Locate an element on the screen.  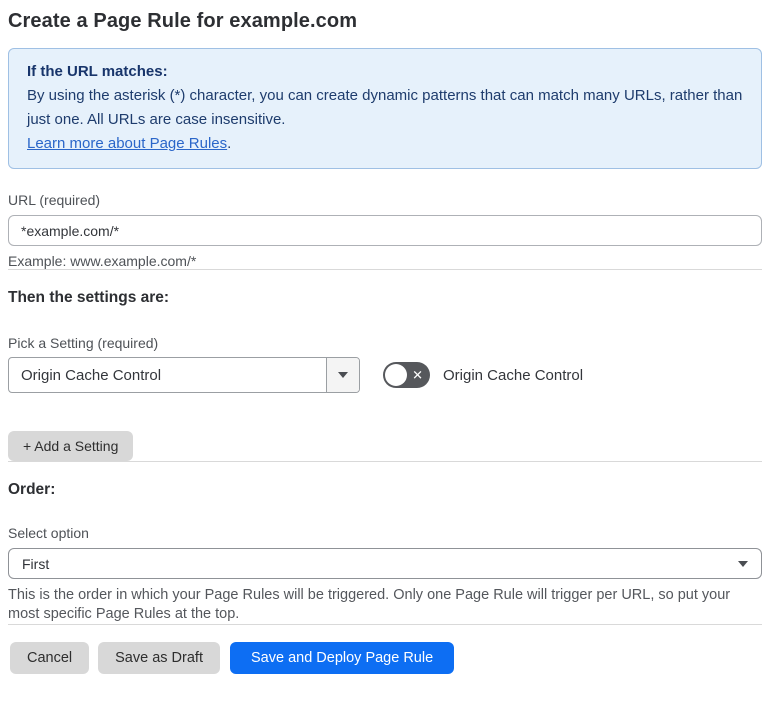
save-as-draft-button: Save as Draft is located at coordinates (159, 658).